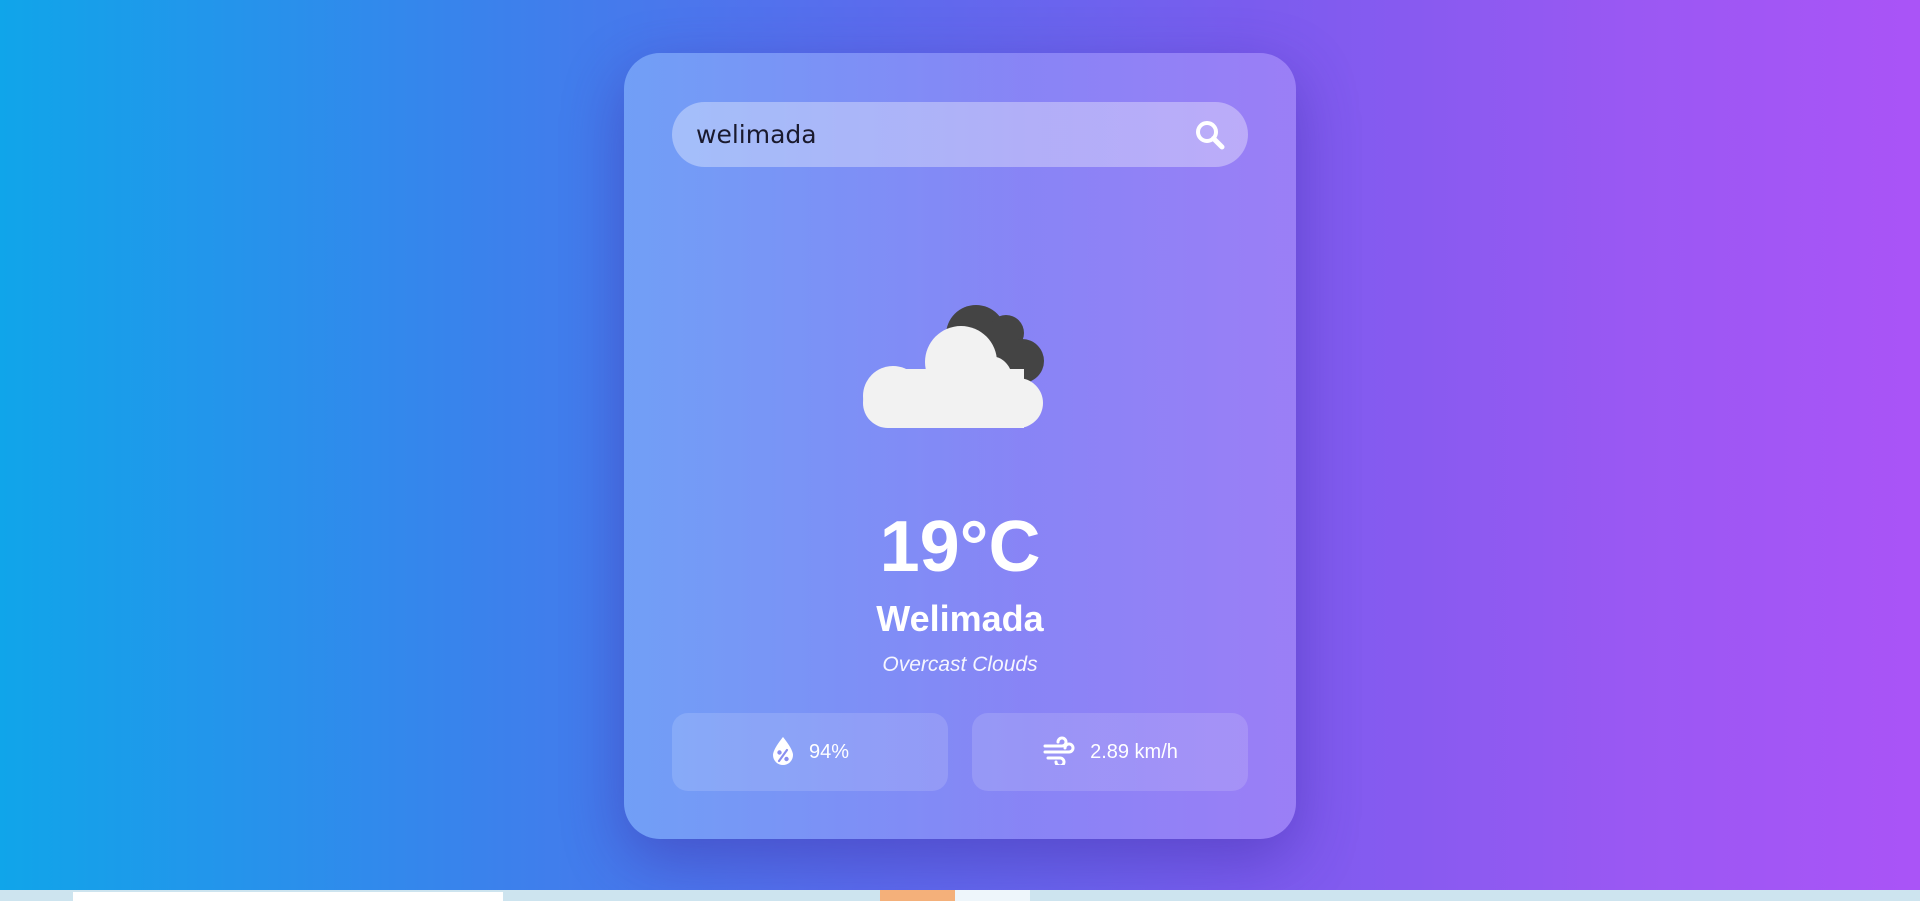 The height and width of the screenshot is (901, 1920). I want to click on temperature: 19°C, so click(960, 547).